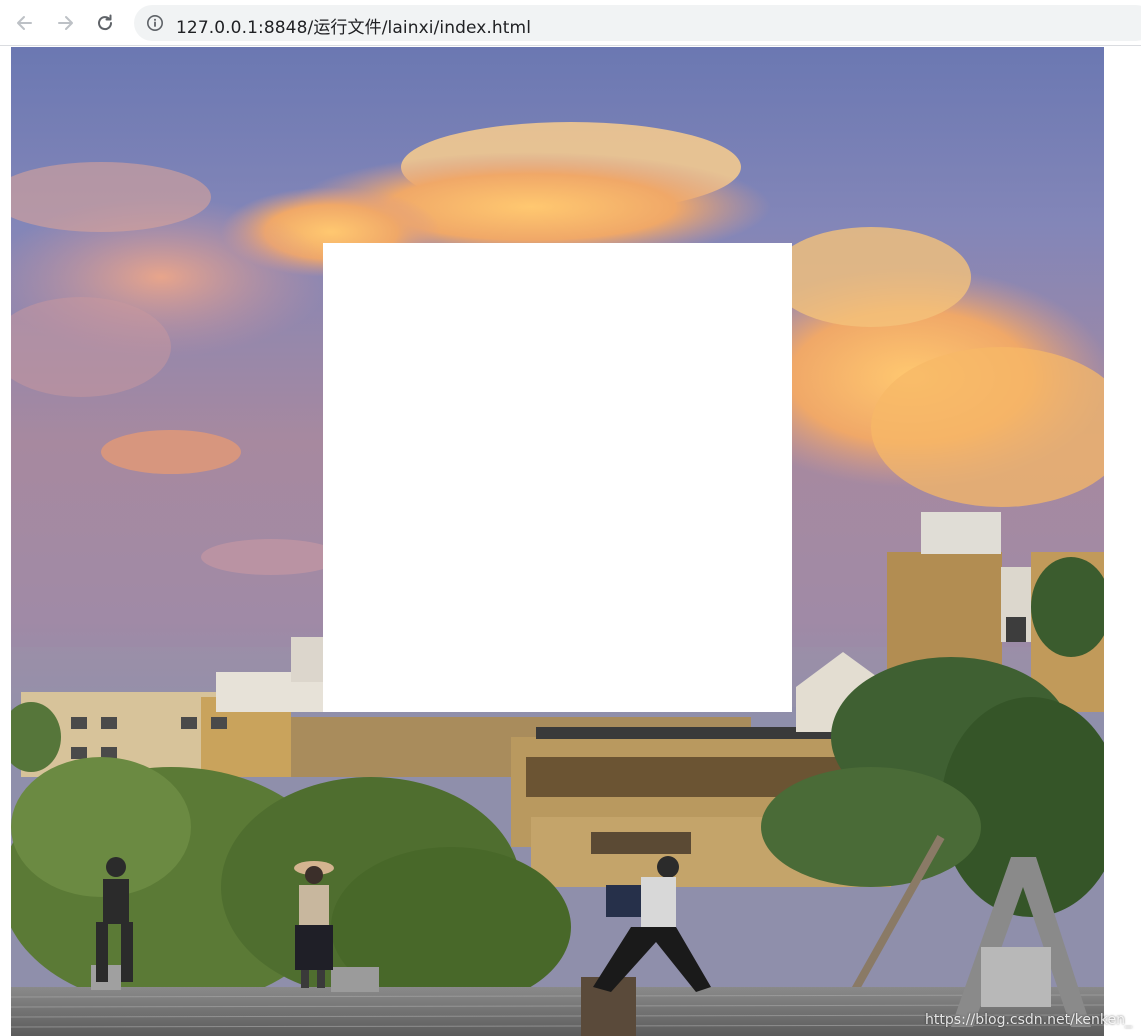  I want to click on back-button, so click(25, 23).